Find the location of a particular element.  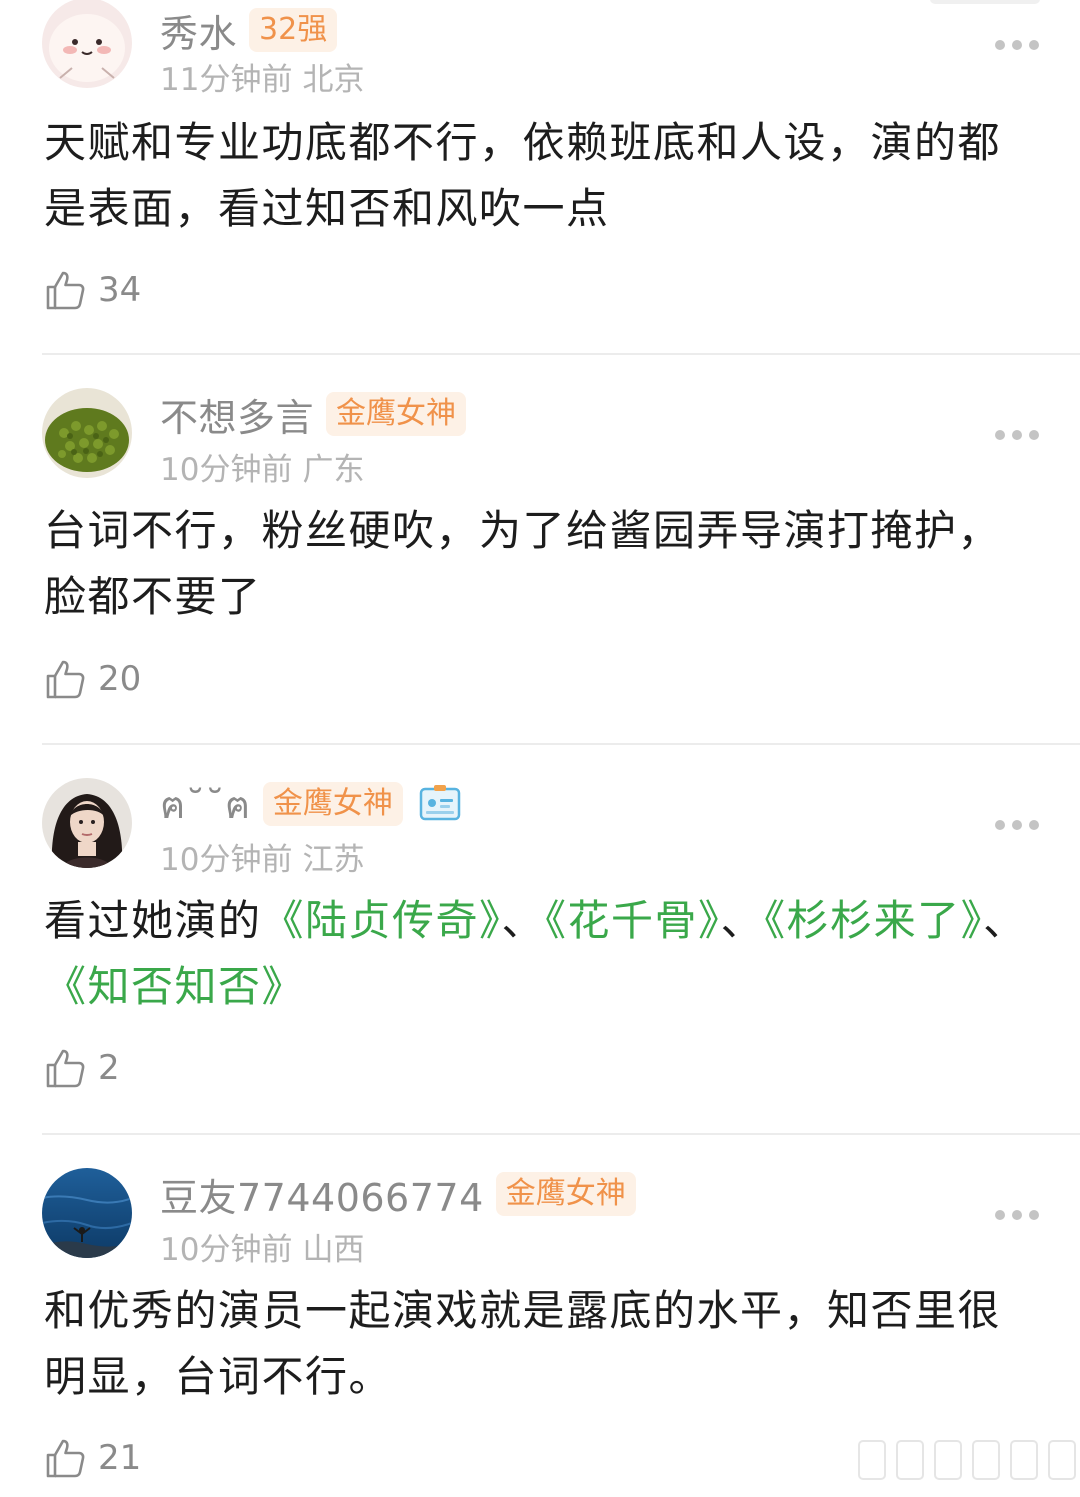

ocean-swimmer-avatar is located at coordinates (87, 1213).